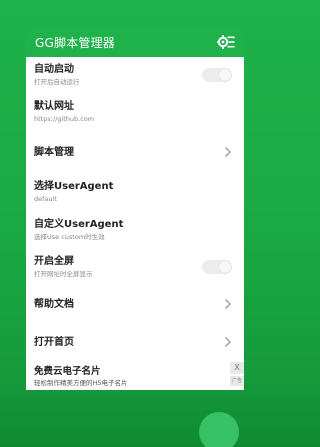 Image resolution: width=320 pixels, height=447 pixels. What do you see at coordinates (135, 230) in the screenshot?
I see `setting-custom-useragent: 自定义UserAgent 选择Use custom时生效` at bounding box center [135, 230].